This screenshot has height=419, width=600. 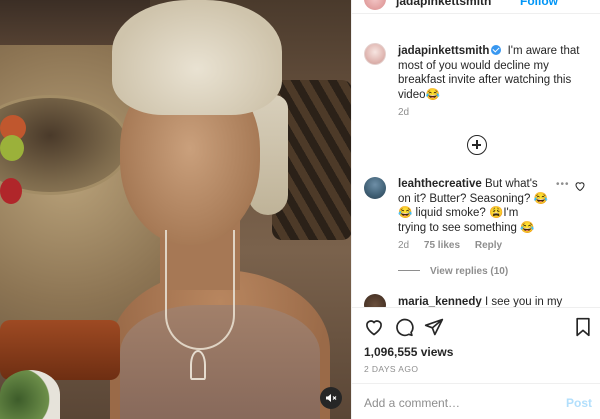 What do you see at coordinates (375, 54) in the screenshot?
I see `caption-author-avatar` at bounding box center [375, 54].